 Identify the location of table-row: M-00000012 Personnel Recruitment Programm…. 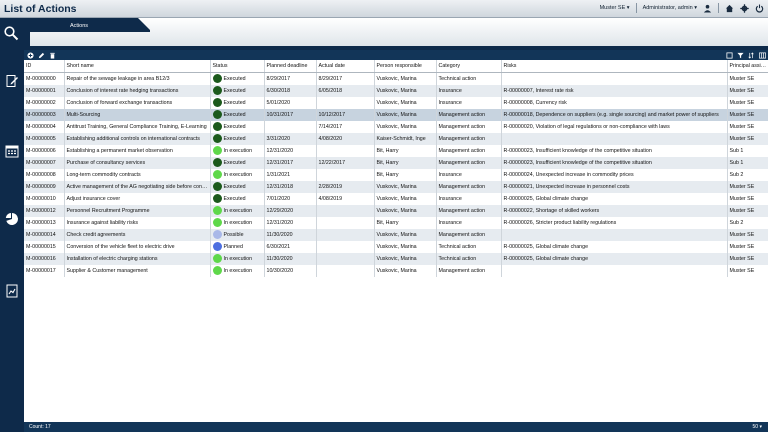
(396, 210).